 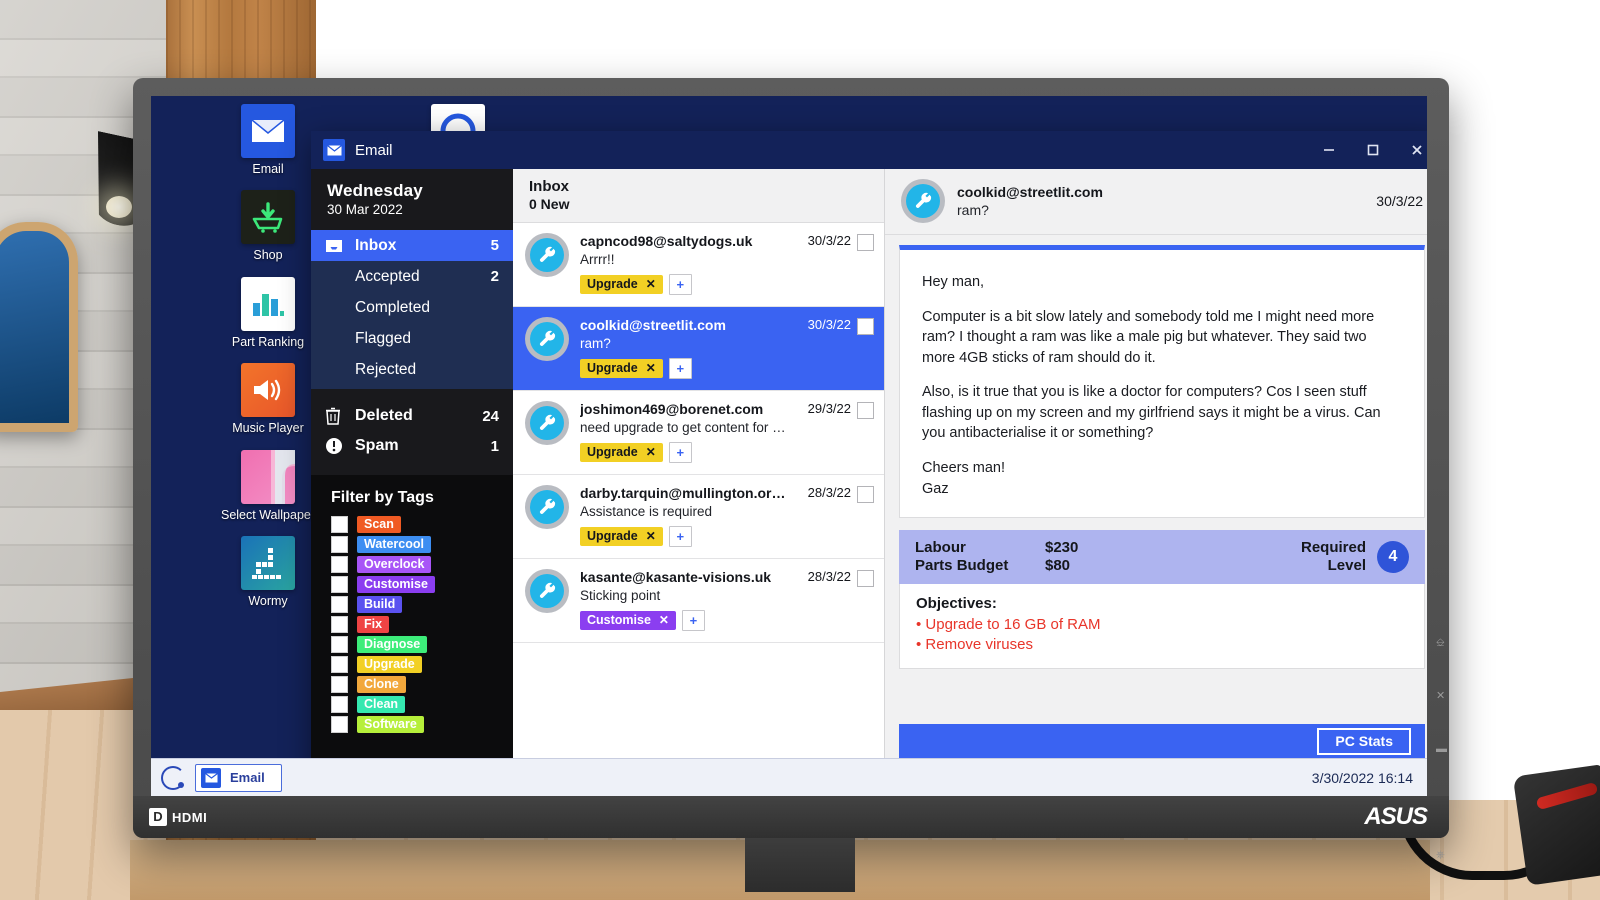 I want to click on sidebar-item-rejected: Rejected, so click(x=412, y=369).